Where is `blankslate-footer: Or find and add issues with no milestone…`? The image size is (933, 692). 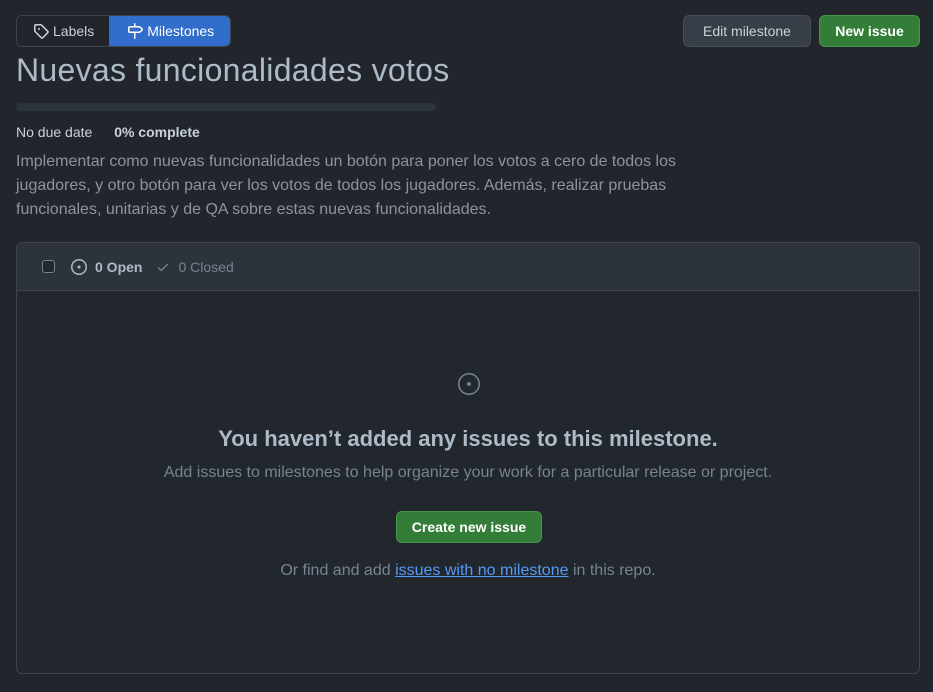
blankslate-footer: Or find and add issues with no milestone… is located at coordinates (468, 571).